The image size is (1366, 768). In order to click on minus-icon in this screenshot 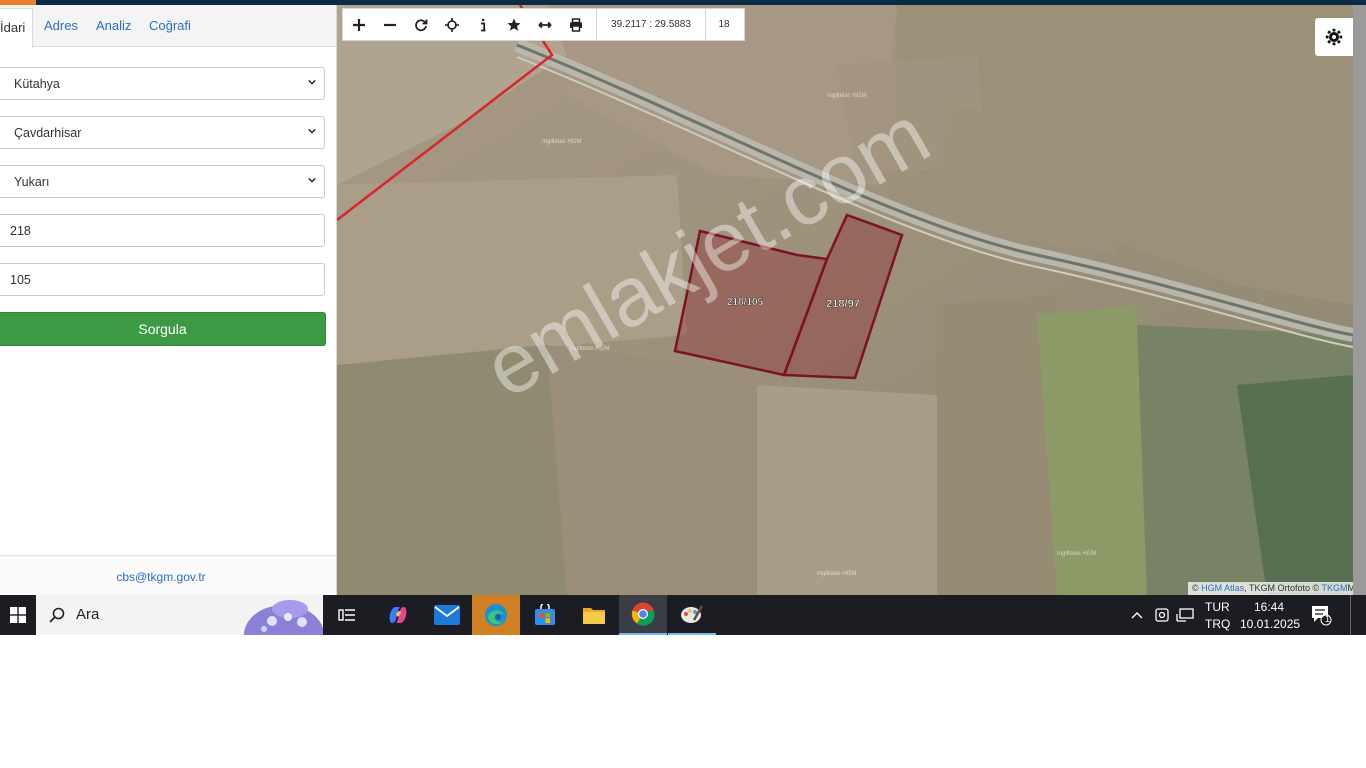, I will do `click(389, 24)`.